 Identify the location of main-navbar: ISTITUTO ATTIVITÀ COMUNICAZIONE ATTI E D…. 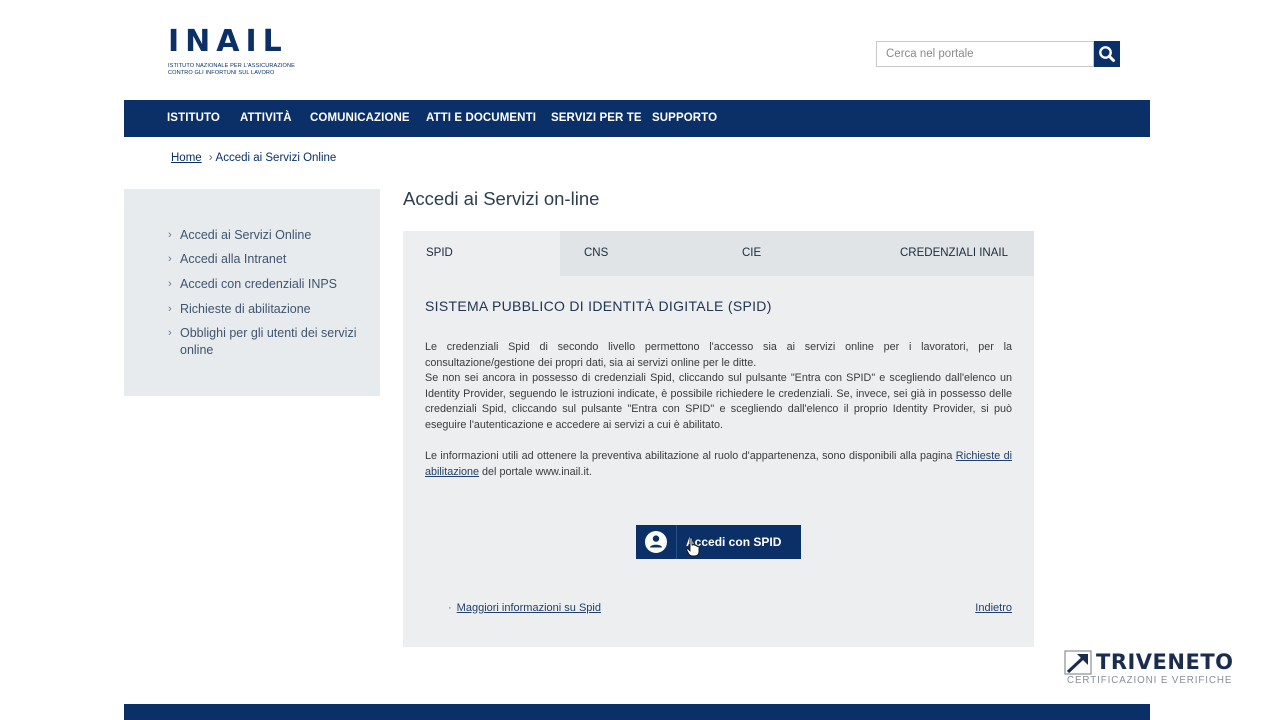
(637, 118).